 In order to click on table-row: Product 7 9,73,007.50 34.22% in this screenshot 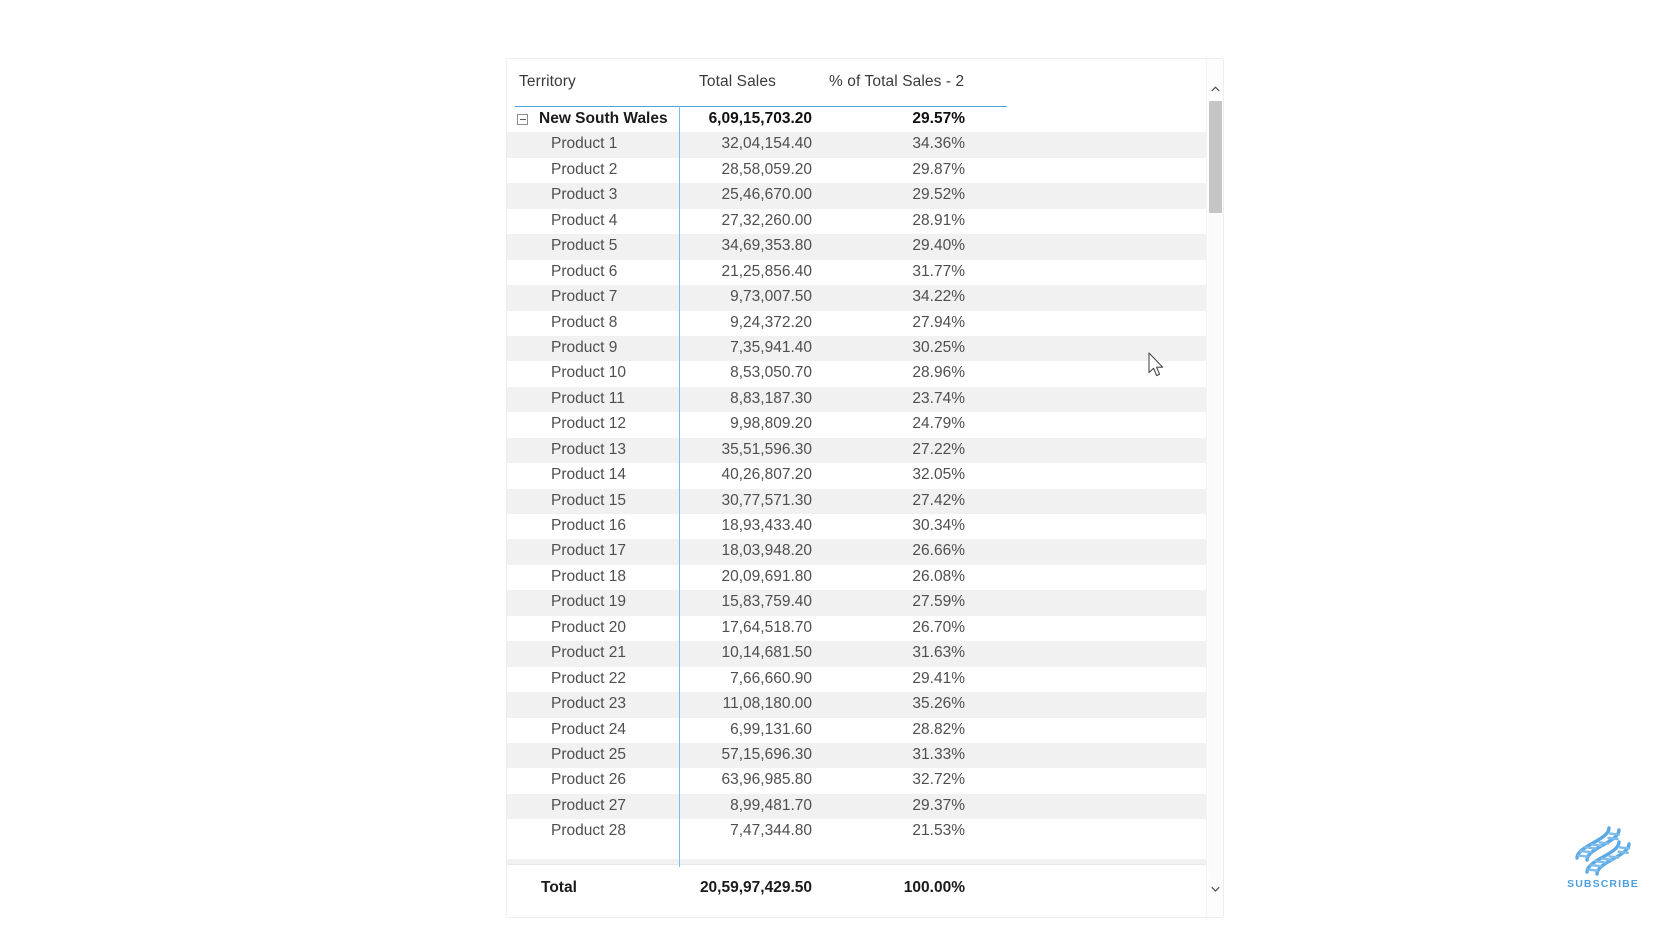, I will do `click(865, 298)`.